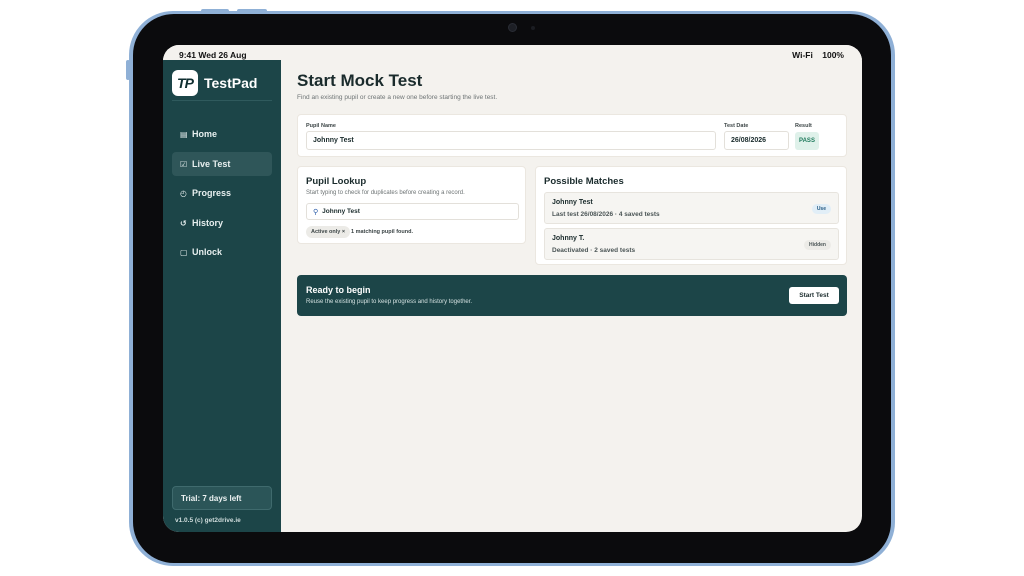 This screenshot has height=576, width=1024. Describe the element at coordinates (511, 140) in the screenshot. I see `pupil-name-input: Johnny Test` at that location.